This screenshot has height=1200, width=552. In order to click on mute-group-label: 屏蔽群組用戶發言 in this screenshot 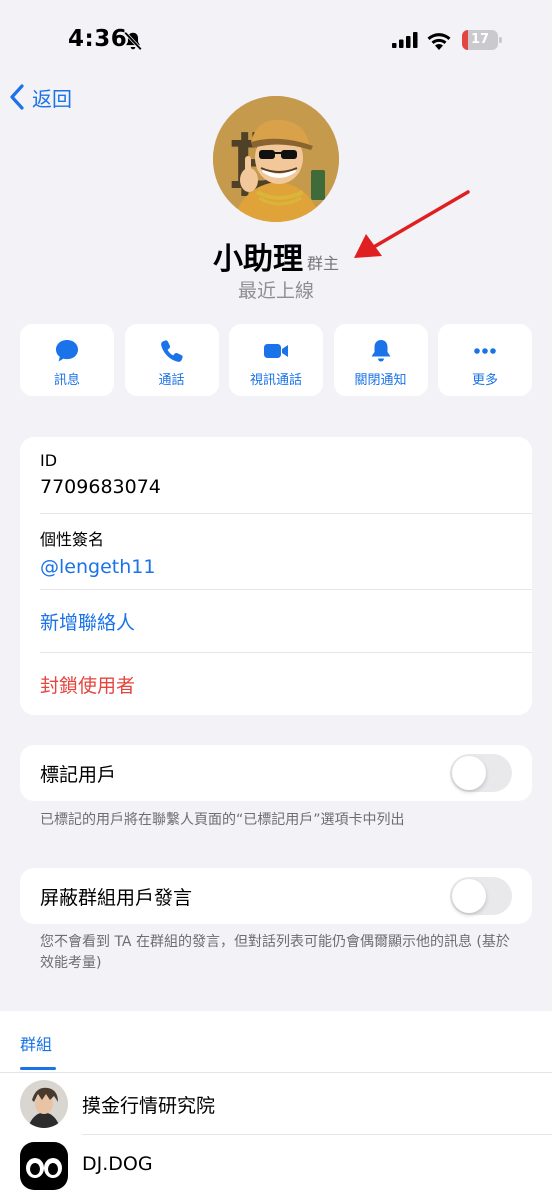, I will do `click(116, 897)`.